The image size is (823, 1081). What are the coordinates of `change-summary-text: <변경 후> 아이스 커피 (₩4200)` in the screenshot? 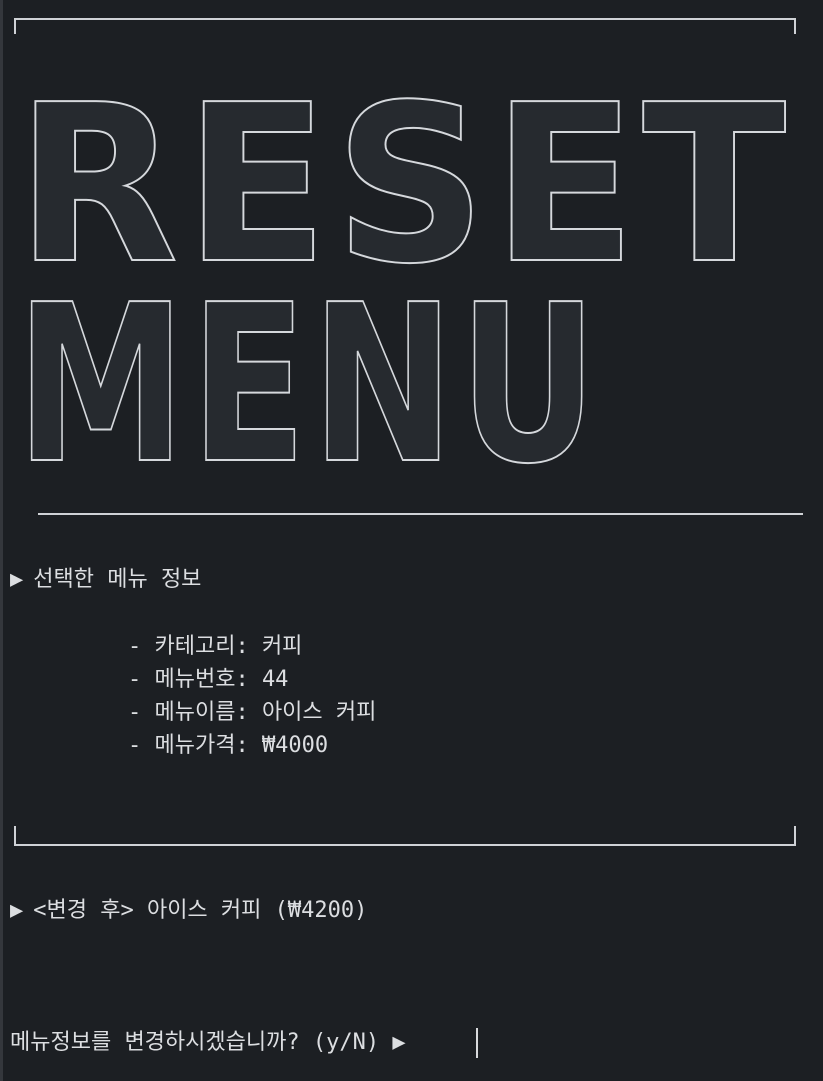 It's located at (200, 910).